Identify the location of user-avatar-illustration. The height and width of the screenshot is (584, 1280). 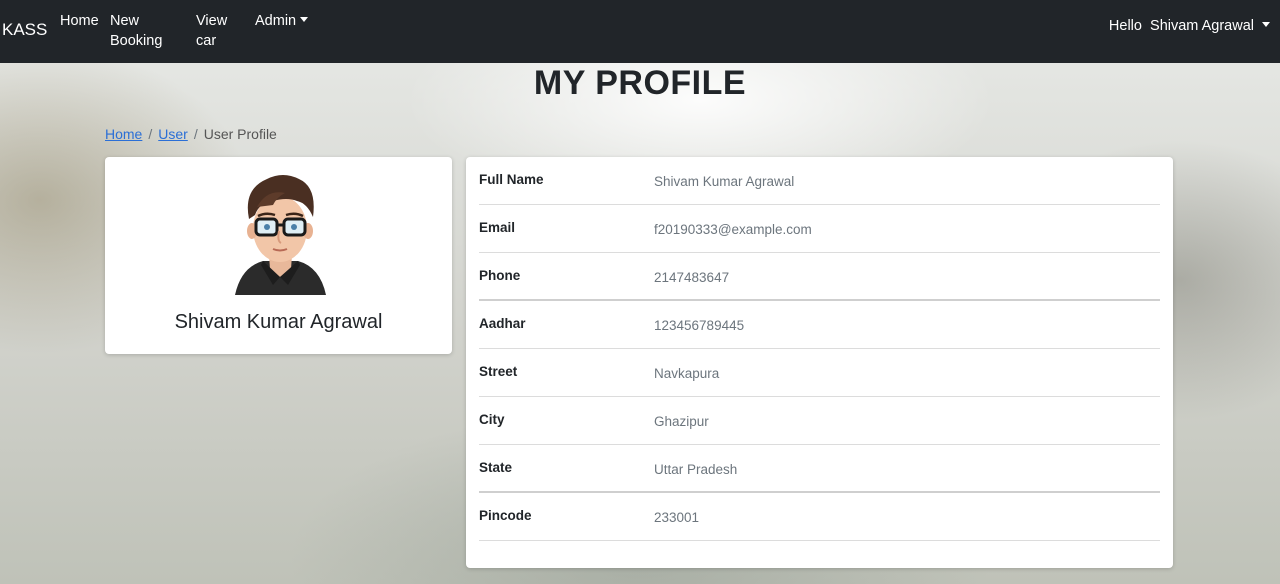
(280, 235).